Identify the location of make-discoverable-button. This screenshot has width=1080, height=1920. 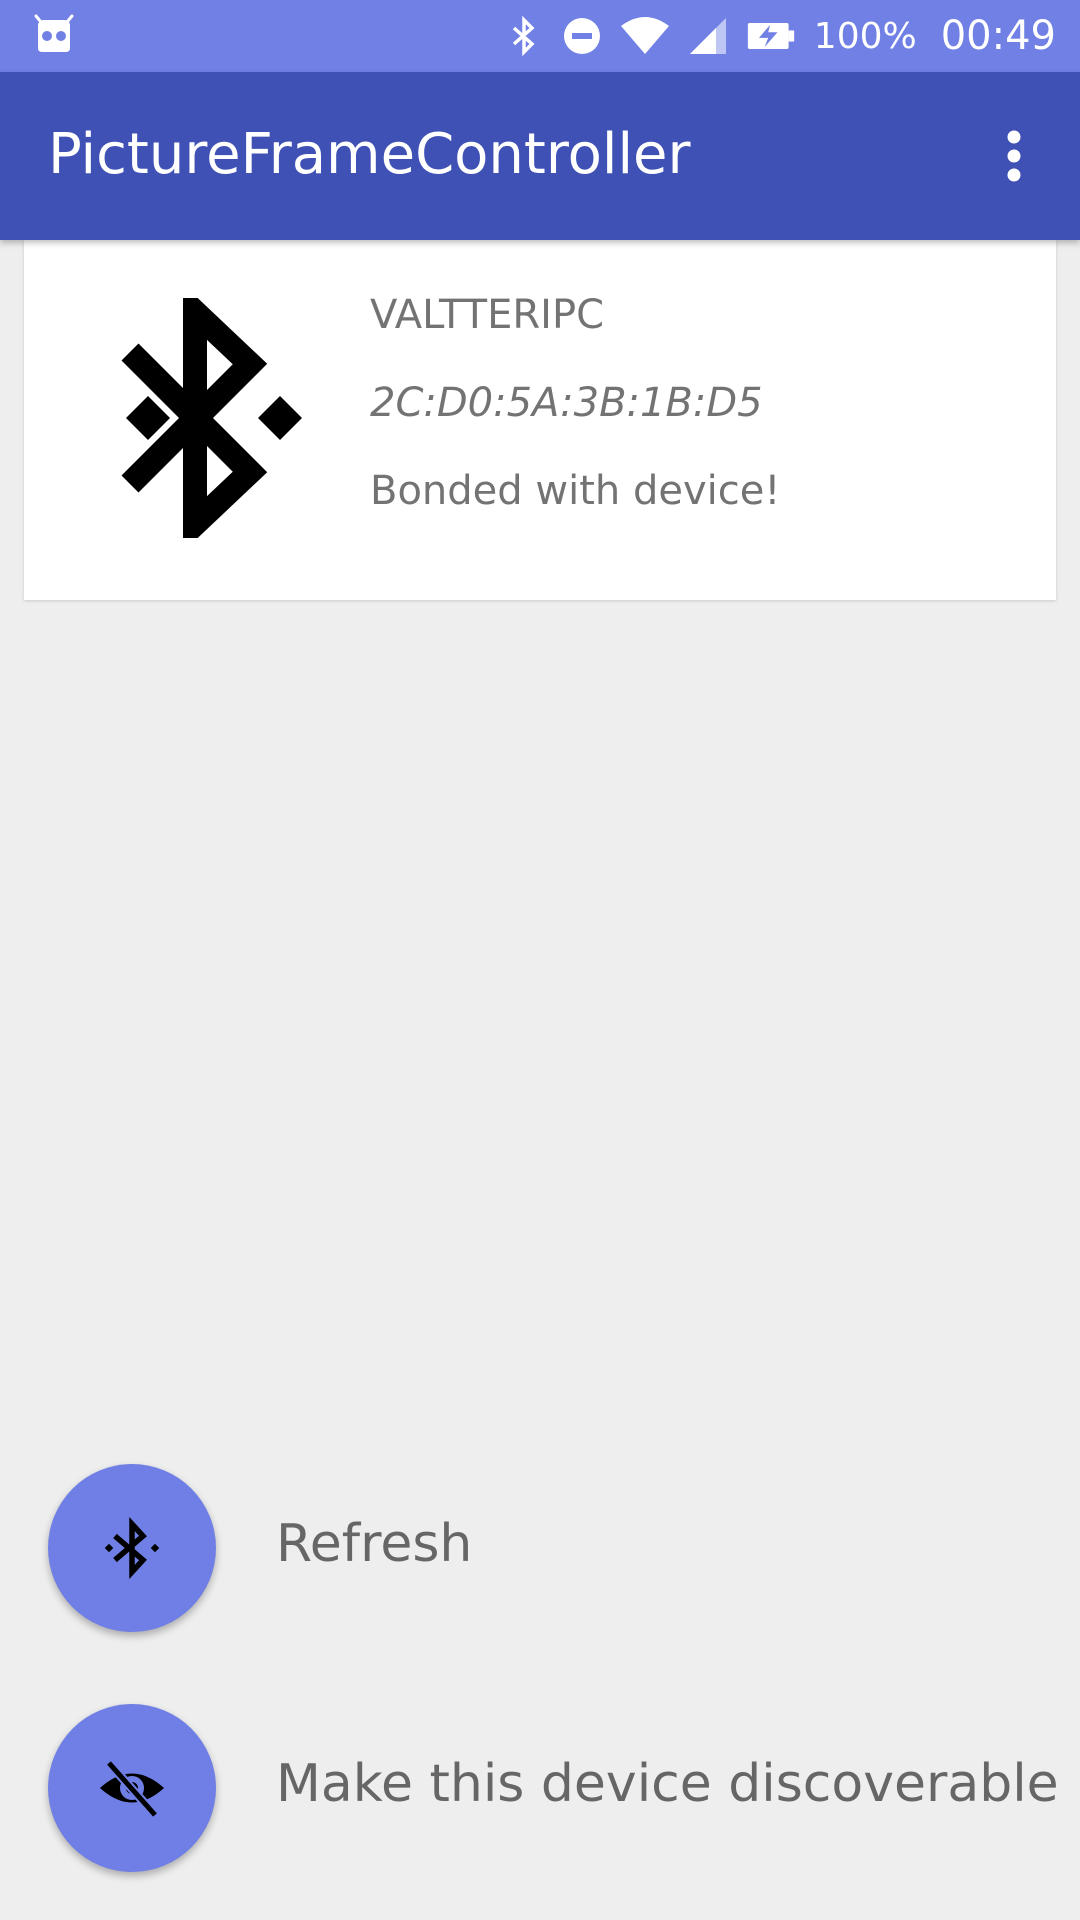
(132, 1788).